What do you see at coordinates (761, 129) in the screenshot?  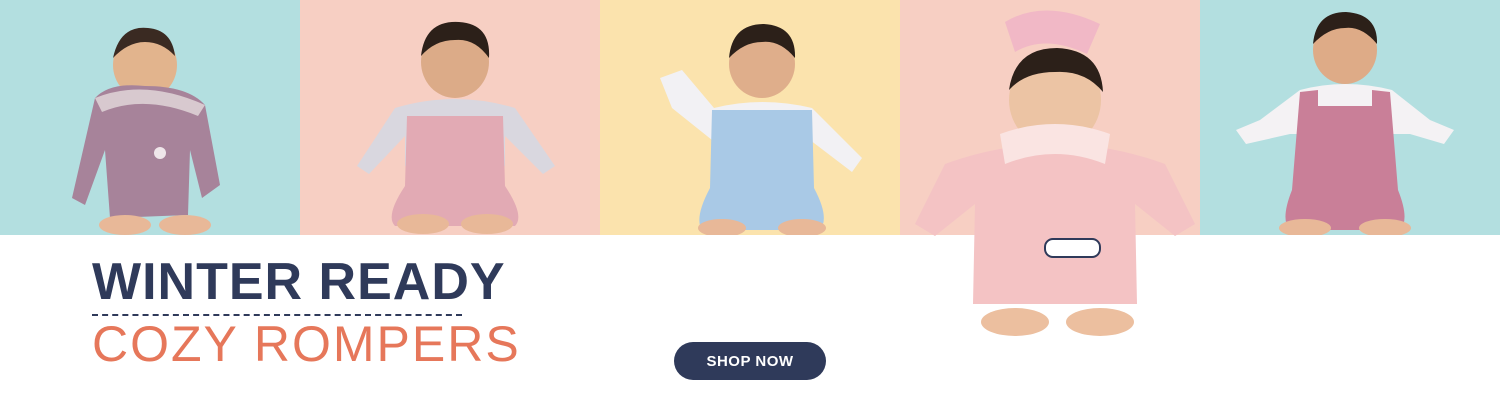 I see `baby-photo-blue-dinosaur-romper` at bounding box center [761, 129].